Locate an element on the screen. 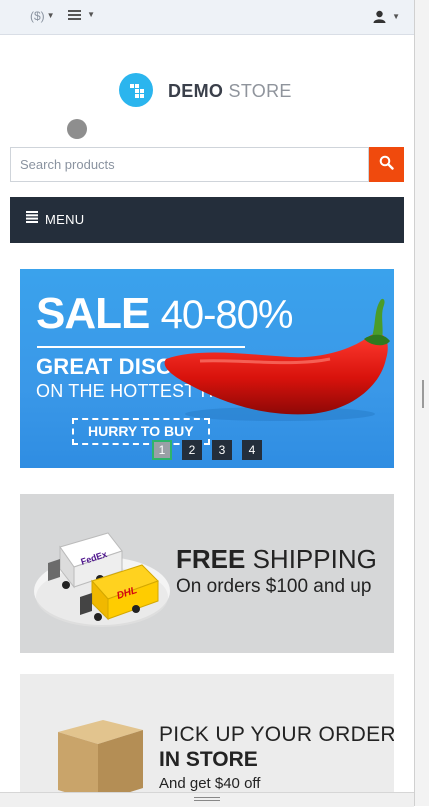  pickup-line-1: PICK UP YOUR ORDER is located at coordinates (276, 734).